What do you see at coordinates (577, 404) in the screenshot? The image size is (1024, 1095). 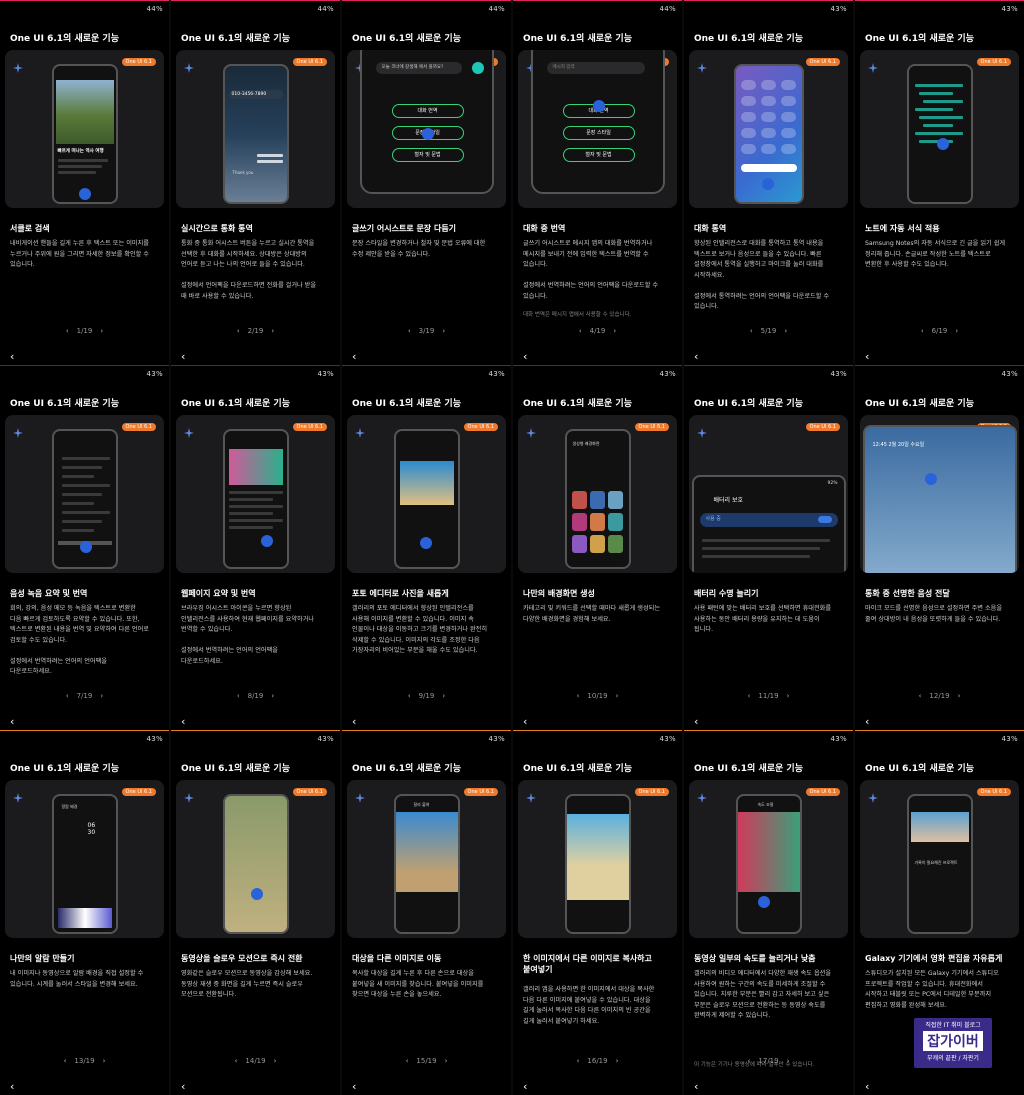 I see `page-title: One UI 6.1의 새로운 기능` at bounding box center [577, 404].